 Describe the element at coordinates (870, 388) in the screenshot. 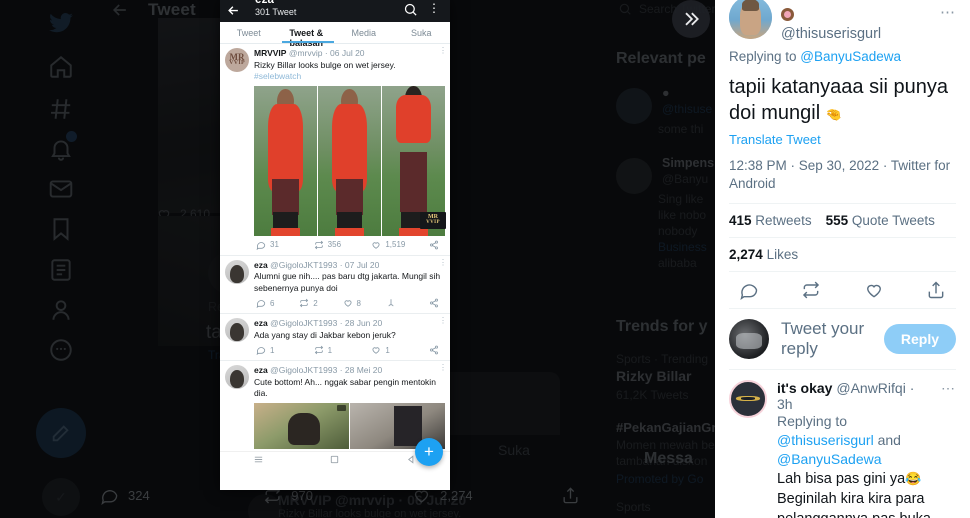

I see `comment-author-handle: @AnwRifqi` at that location.